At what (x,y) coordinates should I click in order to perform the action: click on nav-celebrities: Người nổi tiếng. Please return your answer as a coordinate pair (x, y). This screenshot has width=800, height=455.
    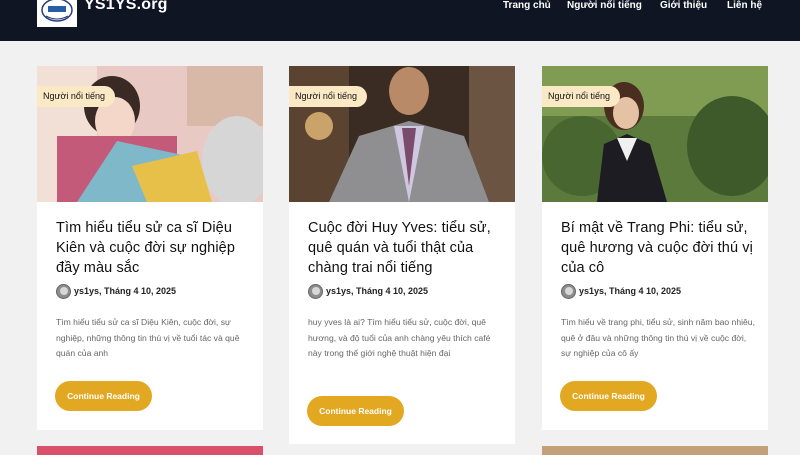
    Looking at the image, I should click on (604, 6).